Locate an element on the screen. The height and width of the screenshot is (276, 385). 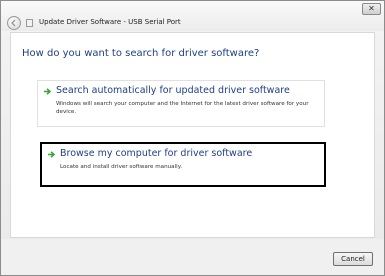
close-icon: ✕ is located at coordinates (371, 8).